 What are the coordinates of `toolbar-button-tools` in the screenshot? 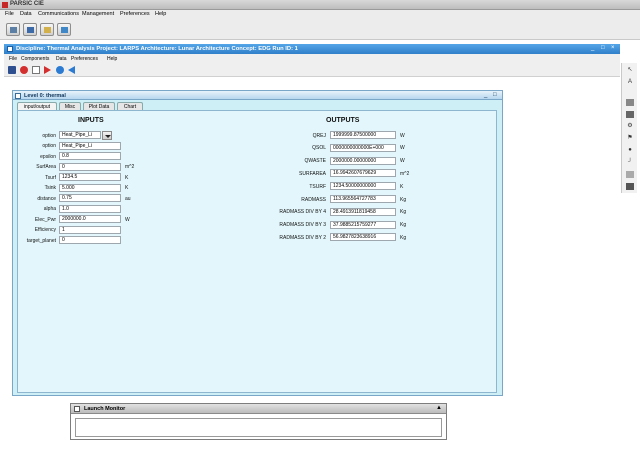 It's located at (13, 29).